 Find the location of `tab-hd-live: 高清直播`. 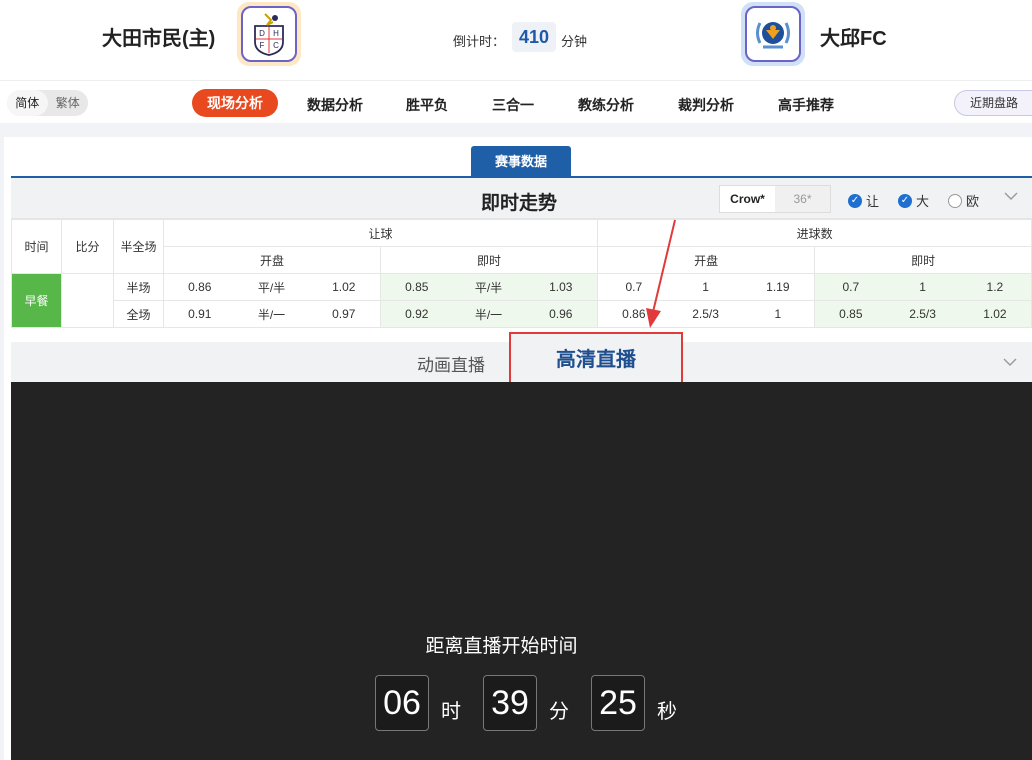

tab-hd-live: 高清直播 is located at coordinates (596, 360).